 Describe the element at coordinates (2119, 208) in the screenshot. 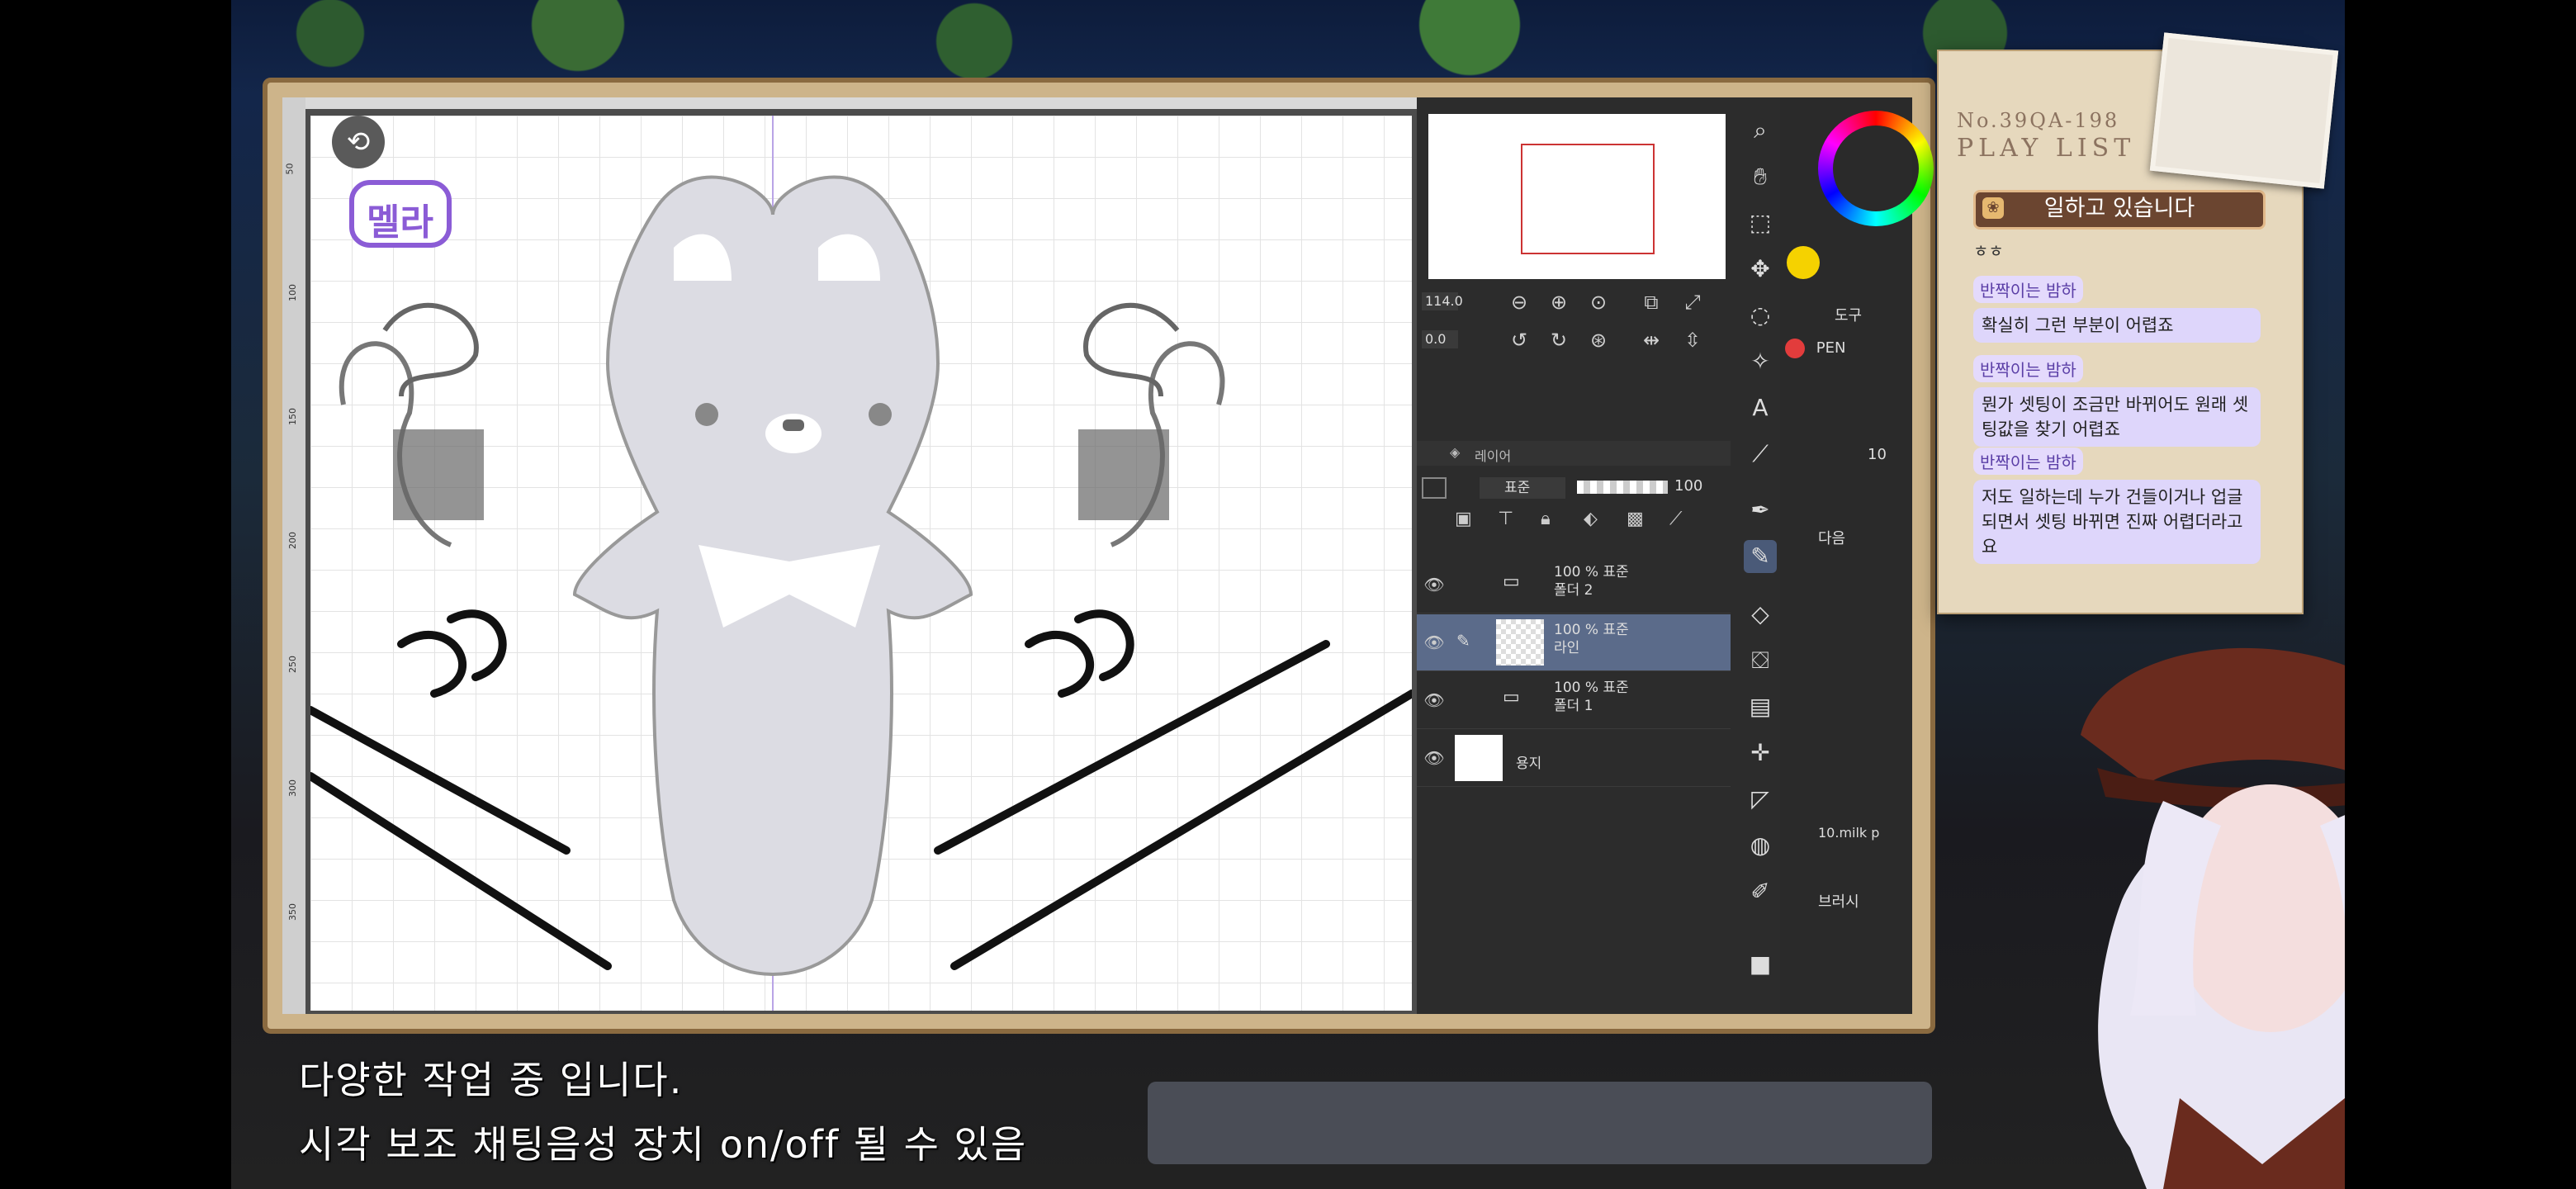

I see `status-text: 일하고 있습니다` at that location.